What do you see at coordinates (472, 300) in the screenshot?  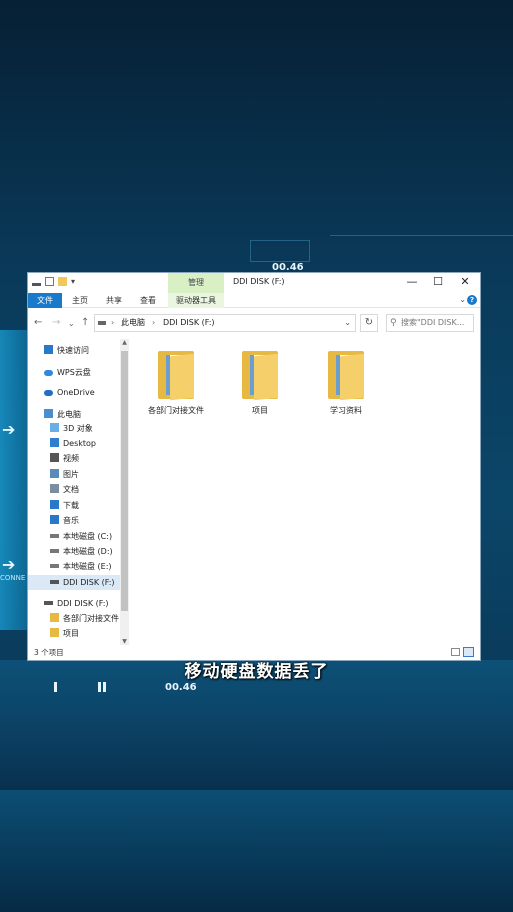 I see `help-icon: ?` at bounding box center [472, 300].